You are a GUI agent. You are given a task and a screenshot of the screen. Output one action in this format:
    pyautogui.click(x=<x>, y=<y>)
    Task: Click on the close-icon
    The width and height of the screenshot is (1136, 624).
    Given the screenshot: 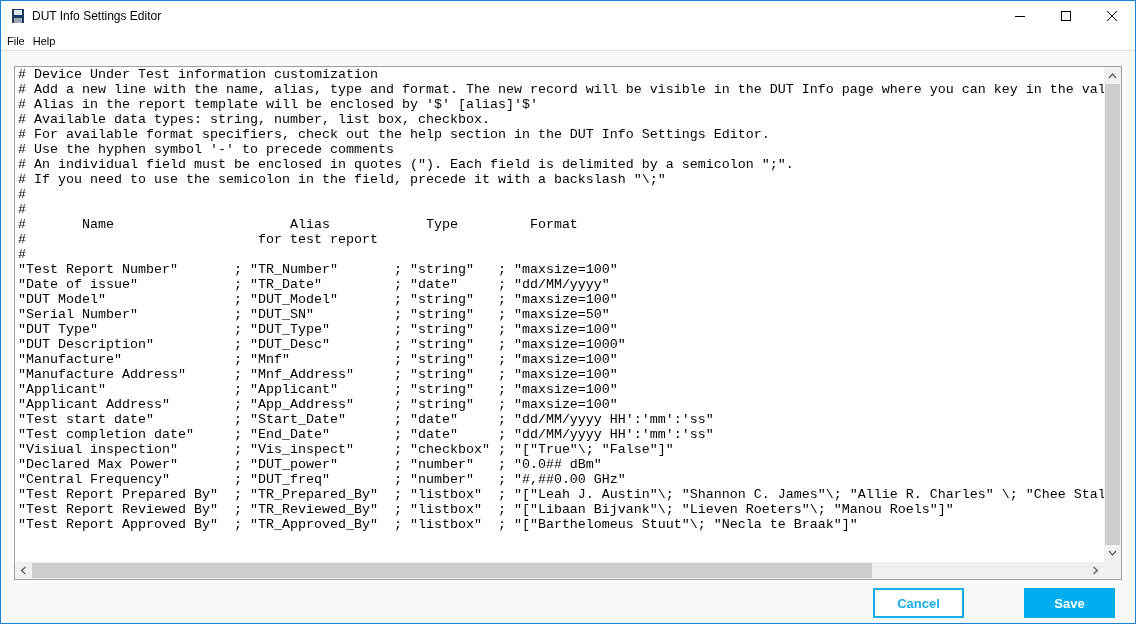 What is the action you would take?
    pyautogui.click(x=1112, y=16)
    